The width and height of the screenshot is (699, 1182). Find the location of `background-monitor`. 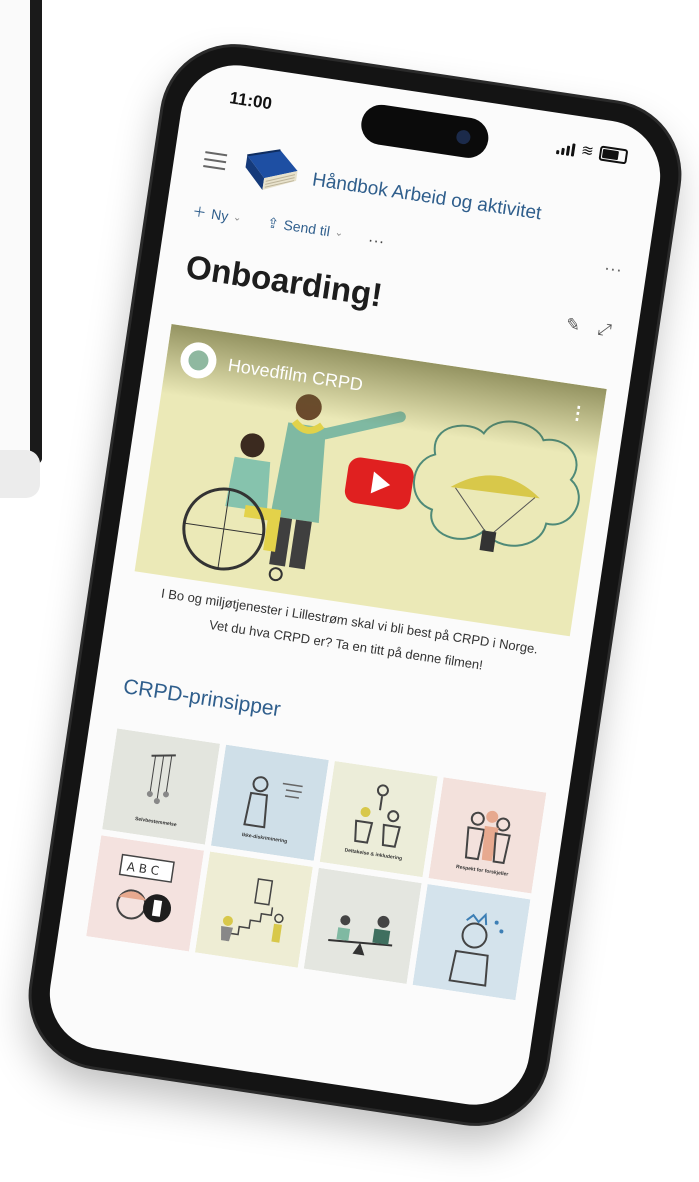

background-monitor is located at coordinates (21, 232).